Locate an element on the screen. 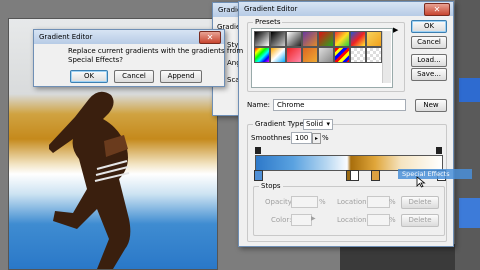 The image size is (480, 270). confirm-dialog-title: Gradient Editor is located at coordinates (129, 37).